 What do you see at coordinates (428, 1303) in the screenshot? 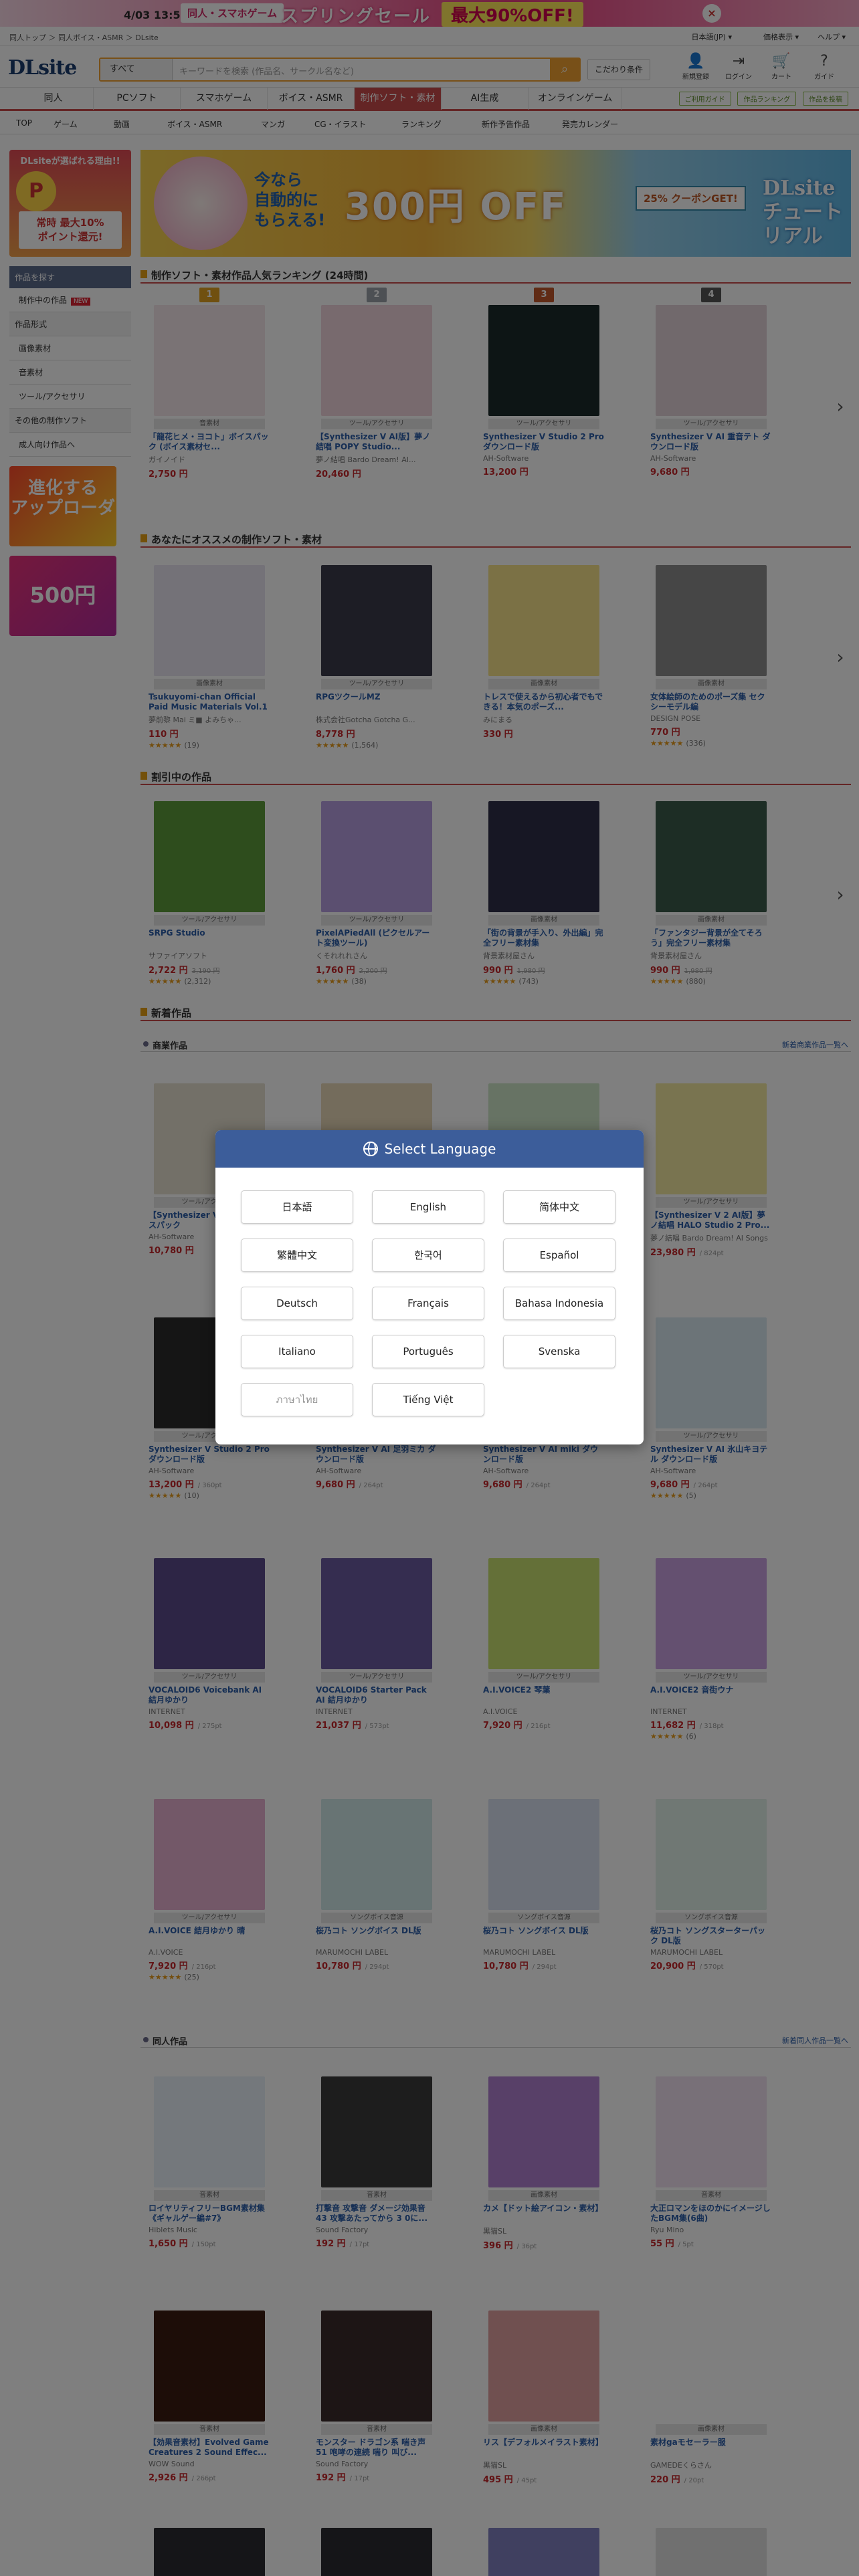
I see `language-button-fr: Français` at bounding box center [428, 1303].